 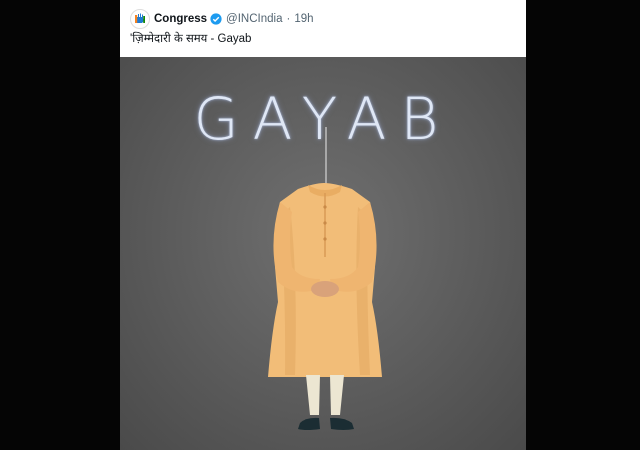 I want to click on tweet-text: 'ज़िम्मेदारी के समय - Gayab, so click(x=191, y=39).